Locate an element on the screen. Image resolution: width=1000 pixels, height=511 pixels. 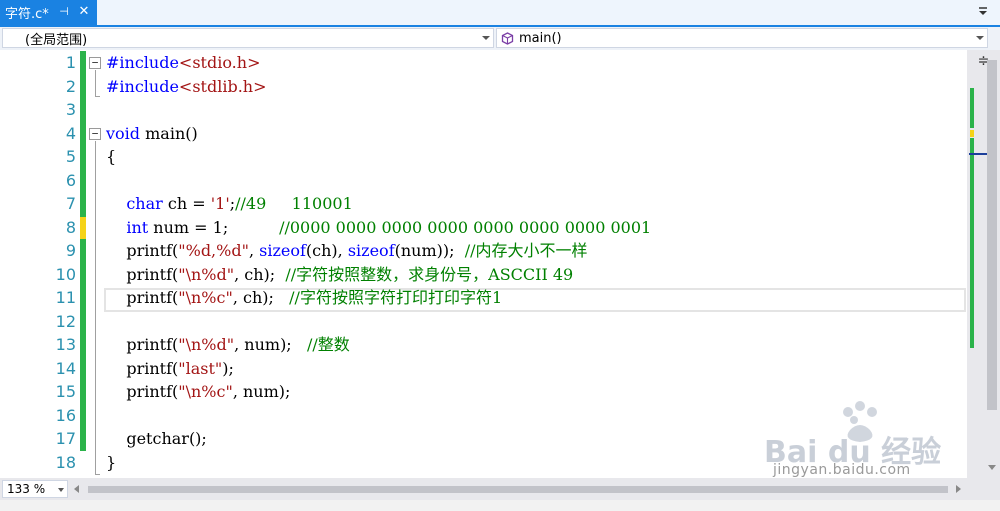
code-token: #include is located at coordinates (142, 86).